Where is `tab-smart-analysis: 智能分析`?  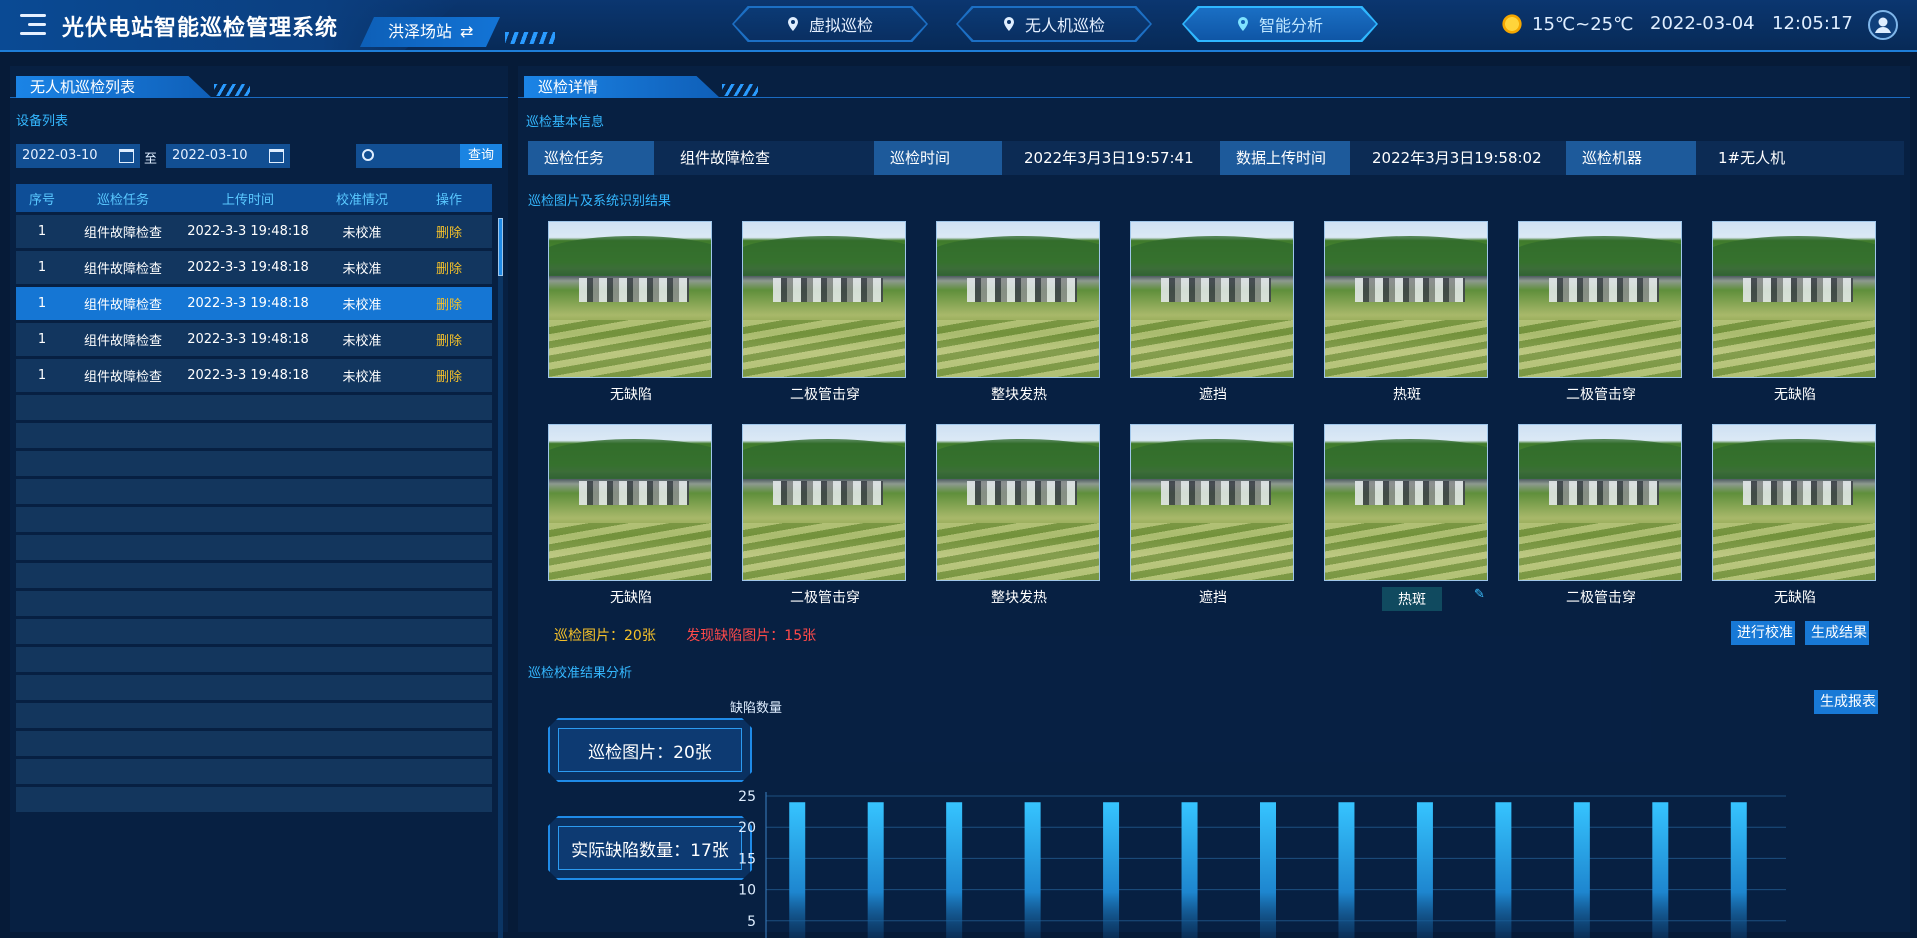 tab-smart-analysis: 智能分析 is located at coordinates (1280, 24).